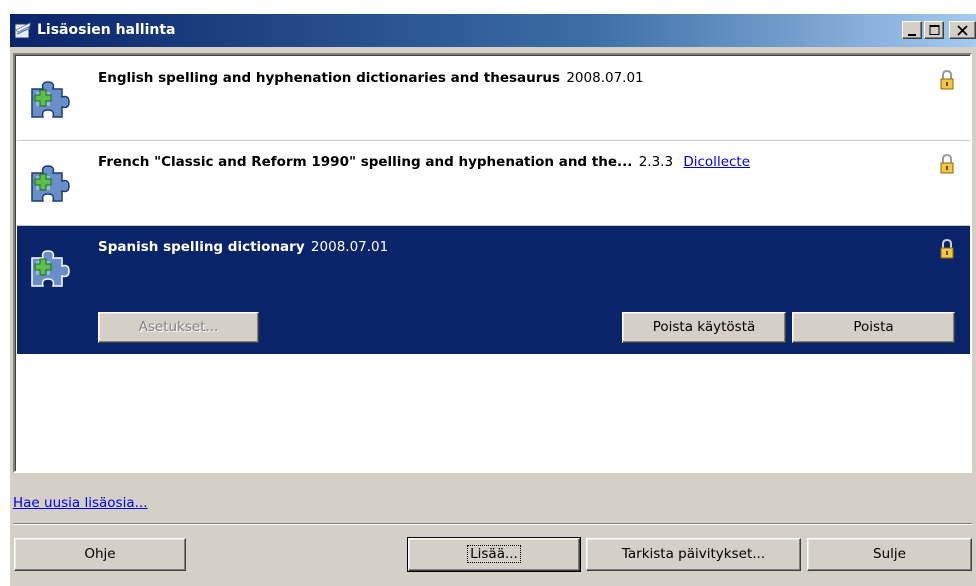 The image size is (976, 586). I want to click on app-icon, so click(22, 30).